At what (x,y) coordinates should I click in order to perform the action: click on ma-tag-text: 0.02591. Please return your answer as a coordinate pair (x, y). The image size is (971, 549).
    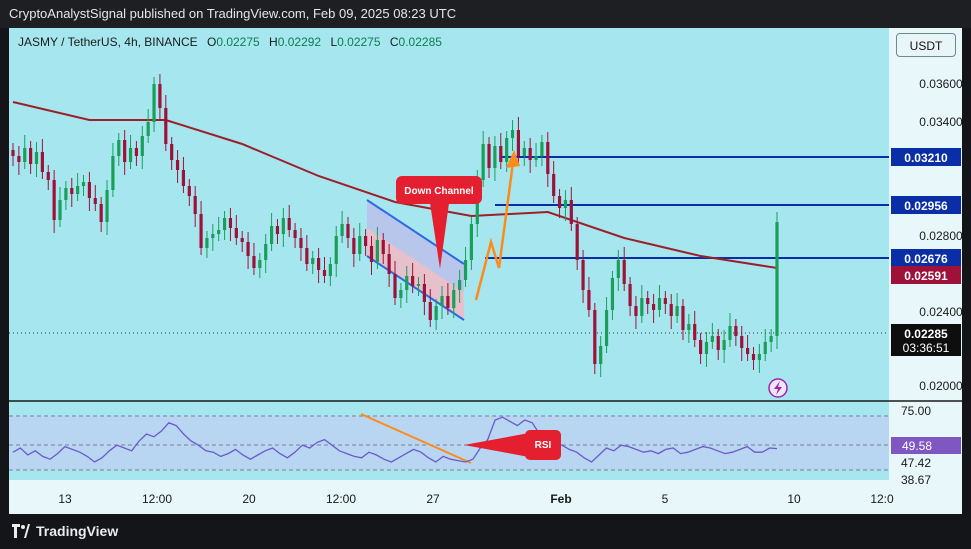
    Looking at the image, I should click on (926, 276).